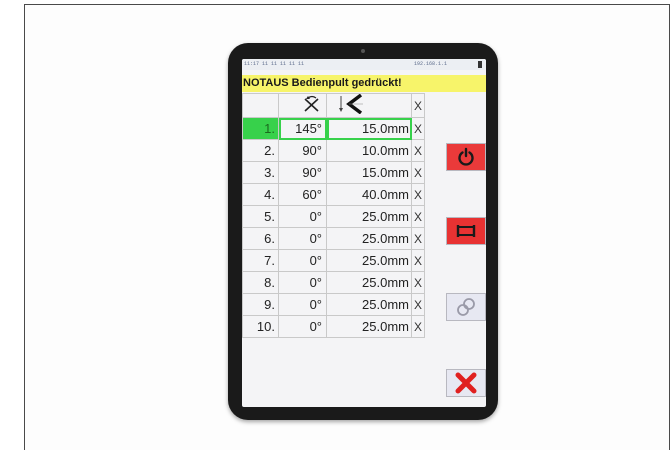 The width and height of the screenshot is (671, 450). What do you see at coordinates (351, 104) in the screenshot?
I see `bend-length-icon` at bounding box center [351, 104].